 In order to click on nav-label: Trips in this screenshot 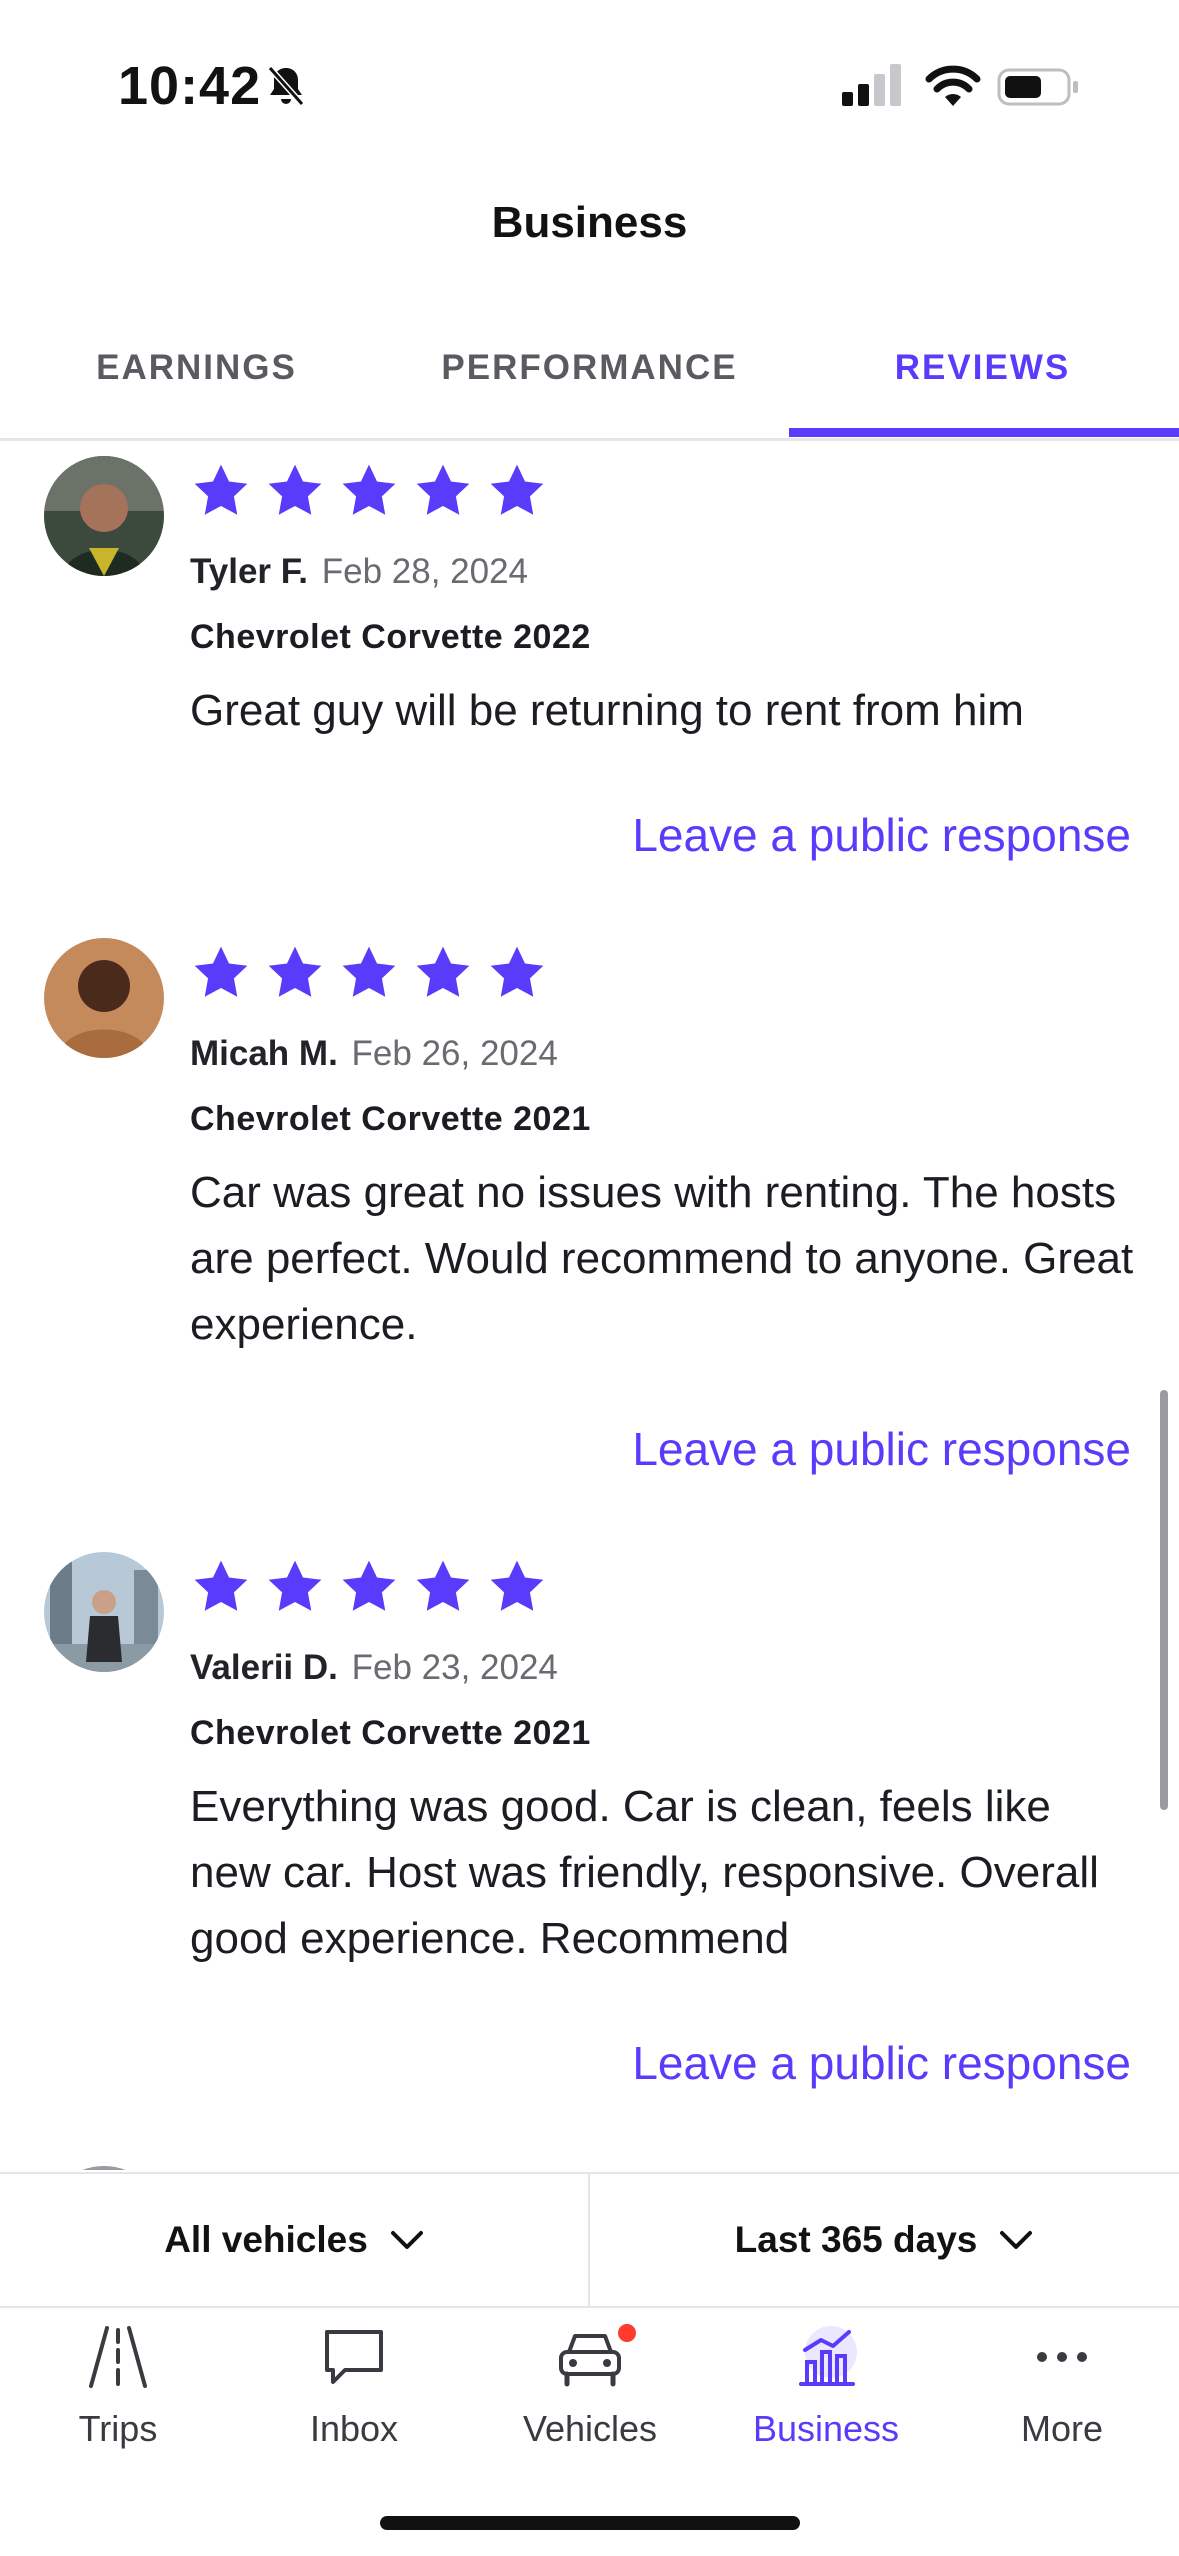, I will do `click(118, 2428)`.